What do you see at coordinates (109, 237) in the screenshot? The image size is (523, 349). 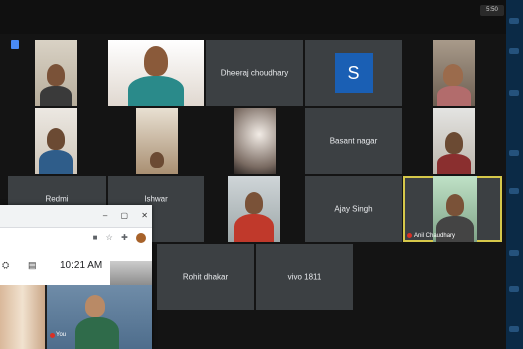 I see `star-icon: ☆` at bounding box center [109, 237].